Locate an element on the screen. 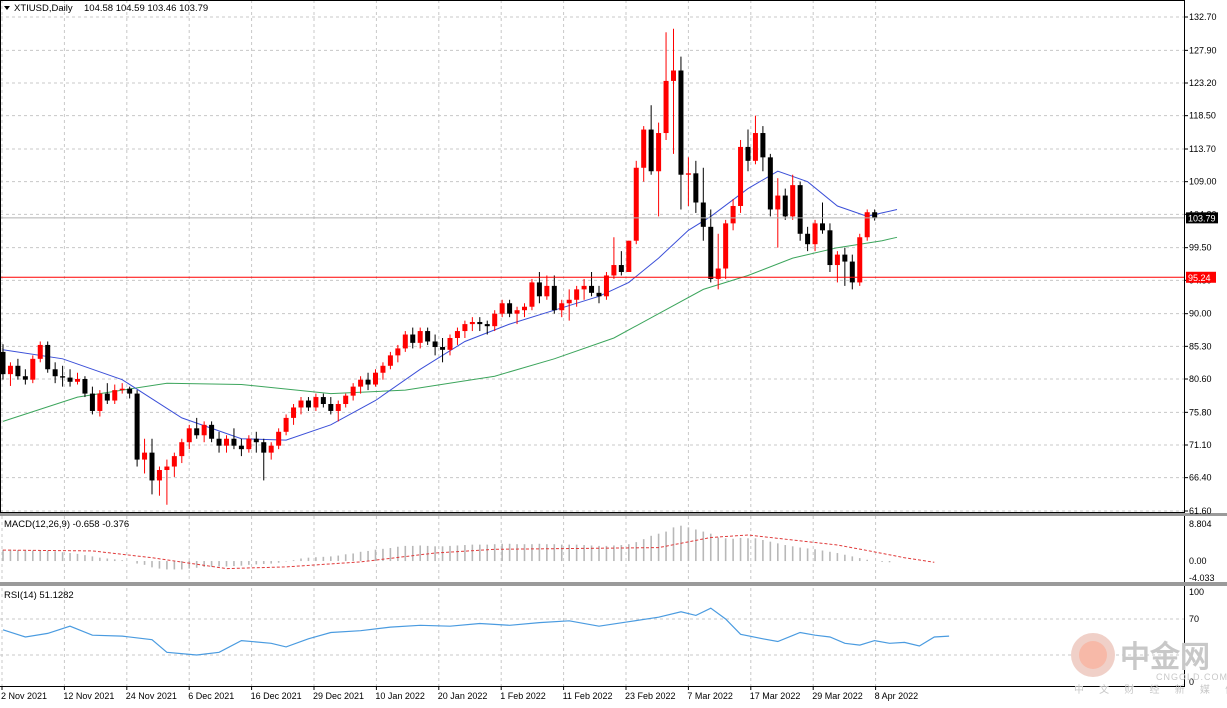 The image size is (1227, 708). macd-tick-label: 8.804 is located at coordinates (1200, 524).